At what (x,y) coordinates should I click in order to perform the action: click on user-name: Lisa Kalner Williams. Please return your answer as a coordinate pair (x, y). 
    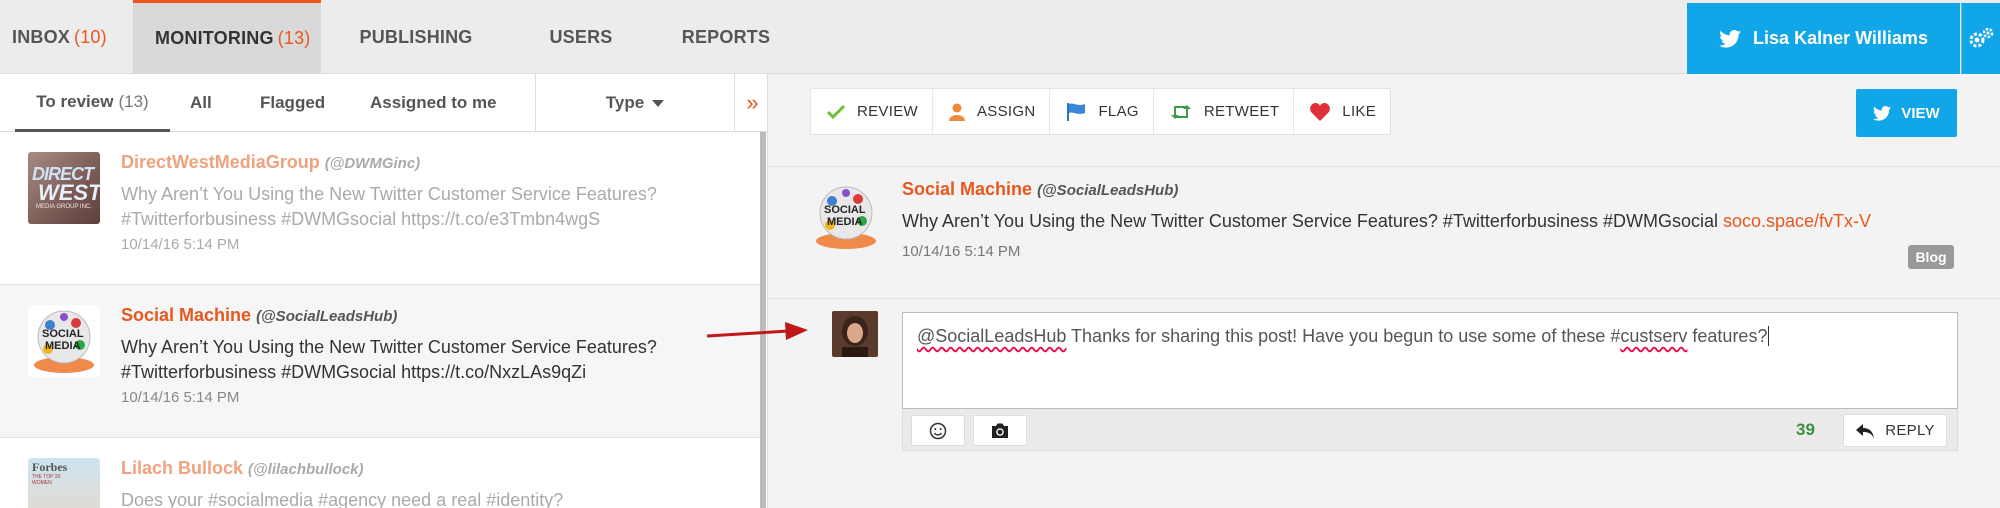
    Looking at the image, I should click on (1840, 38).